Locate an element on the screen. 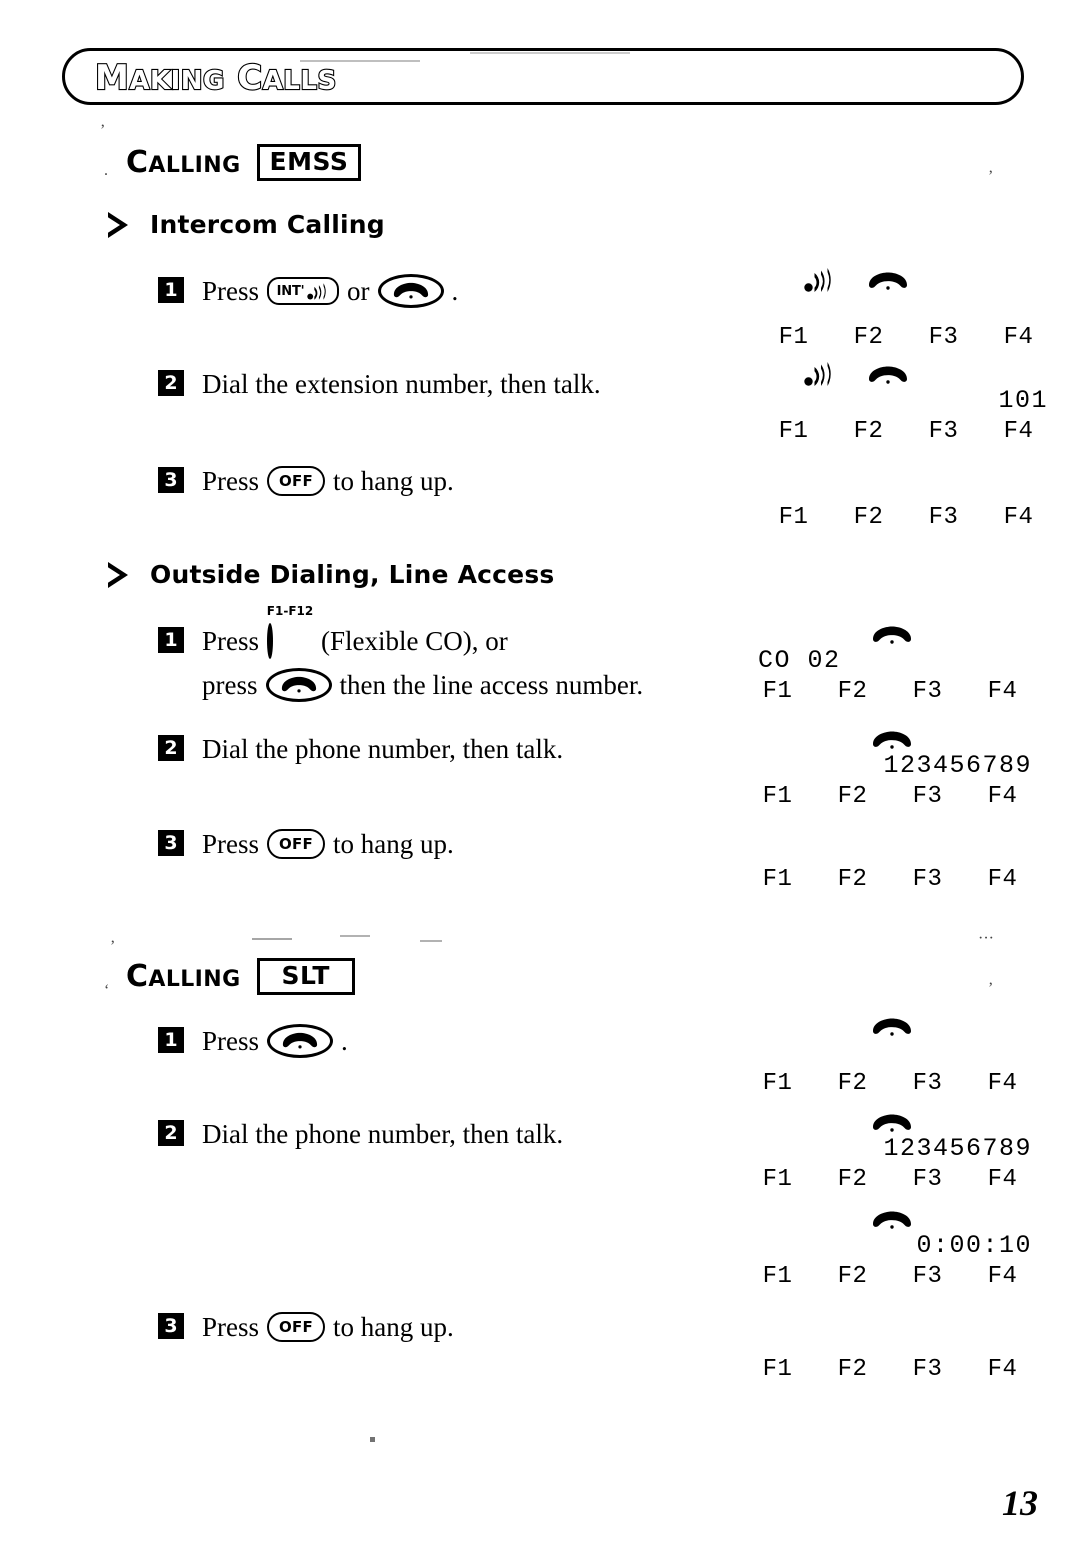 This screenshot has height=1559, width=1080. lcd-value-timer: 0:00:10 is located at coordinates (974, 1245).